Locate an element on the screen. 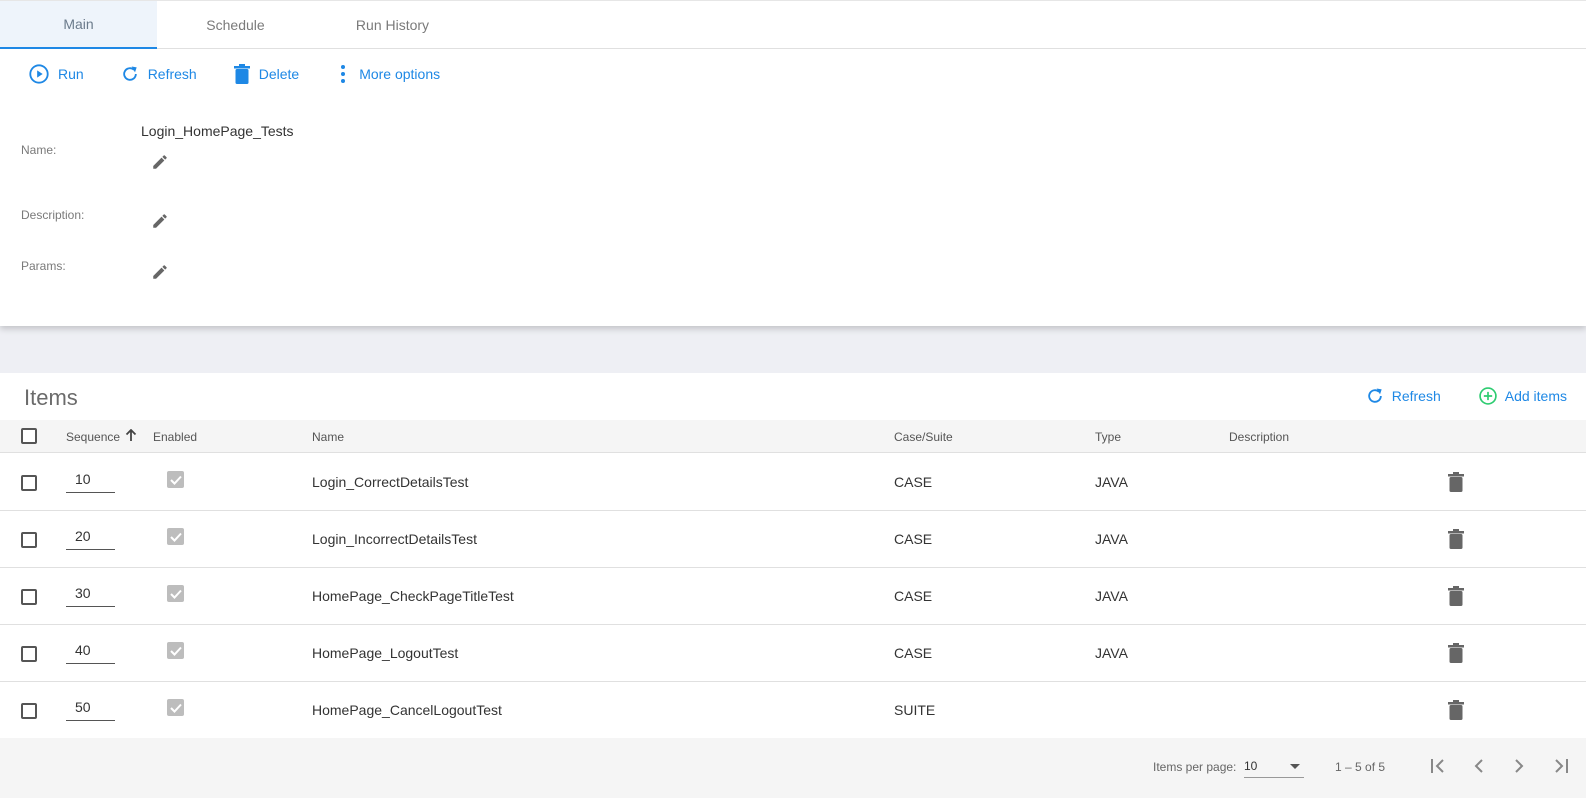 The width and height of the screenshot is (1586, 798). column-header-enabled: Enabled is located at coordinates (175, 437).